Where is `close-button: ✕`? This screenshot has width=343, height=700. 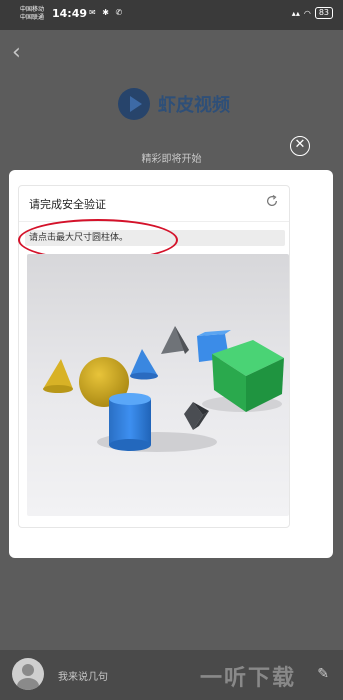
close-button: ✕ is located at coordinates (300, 146).